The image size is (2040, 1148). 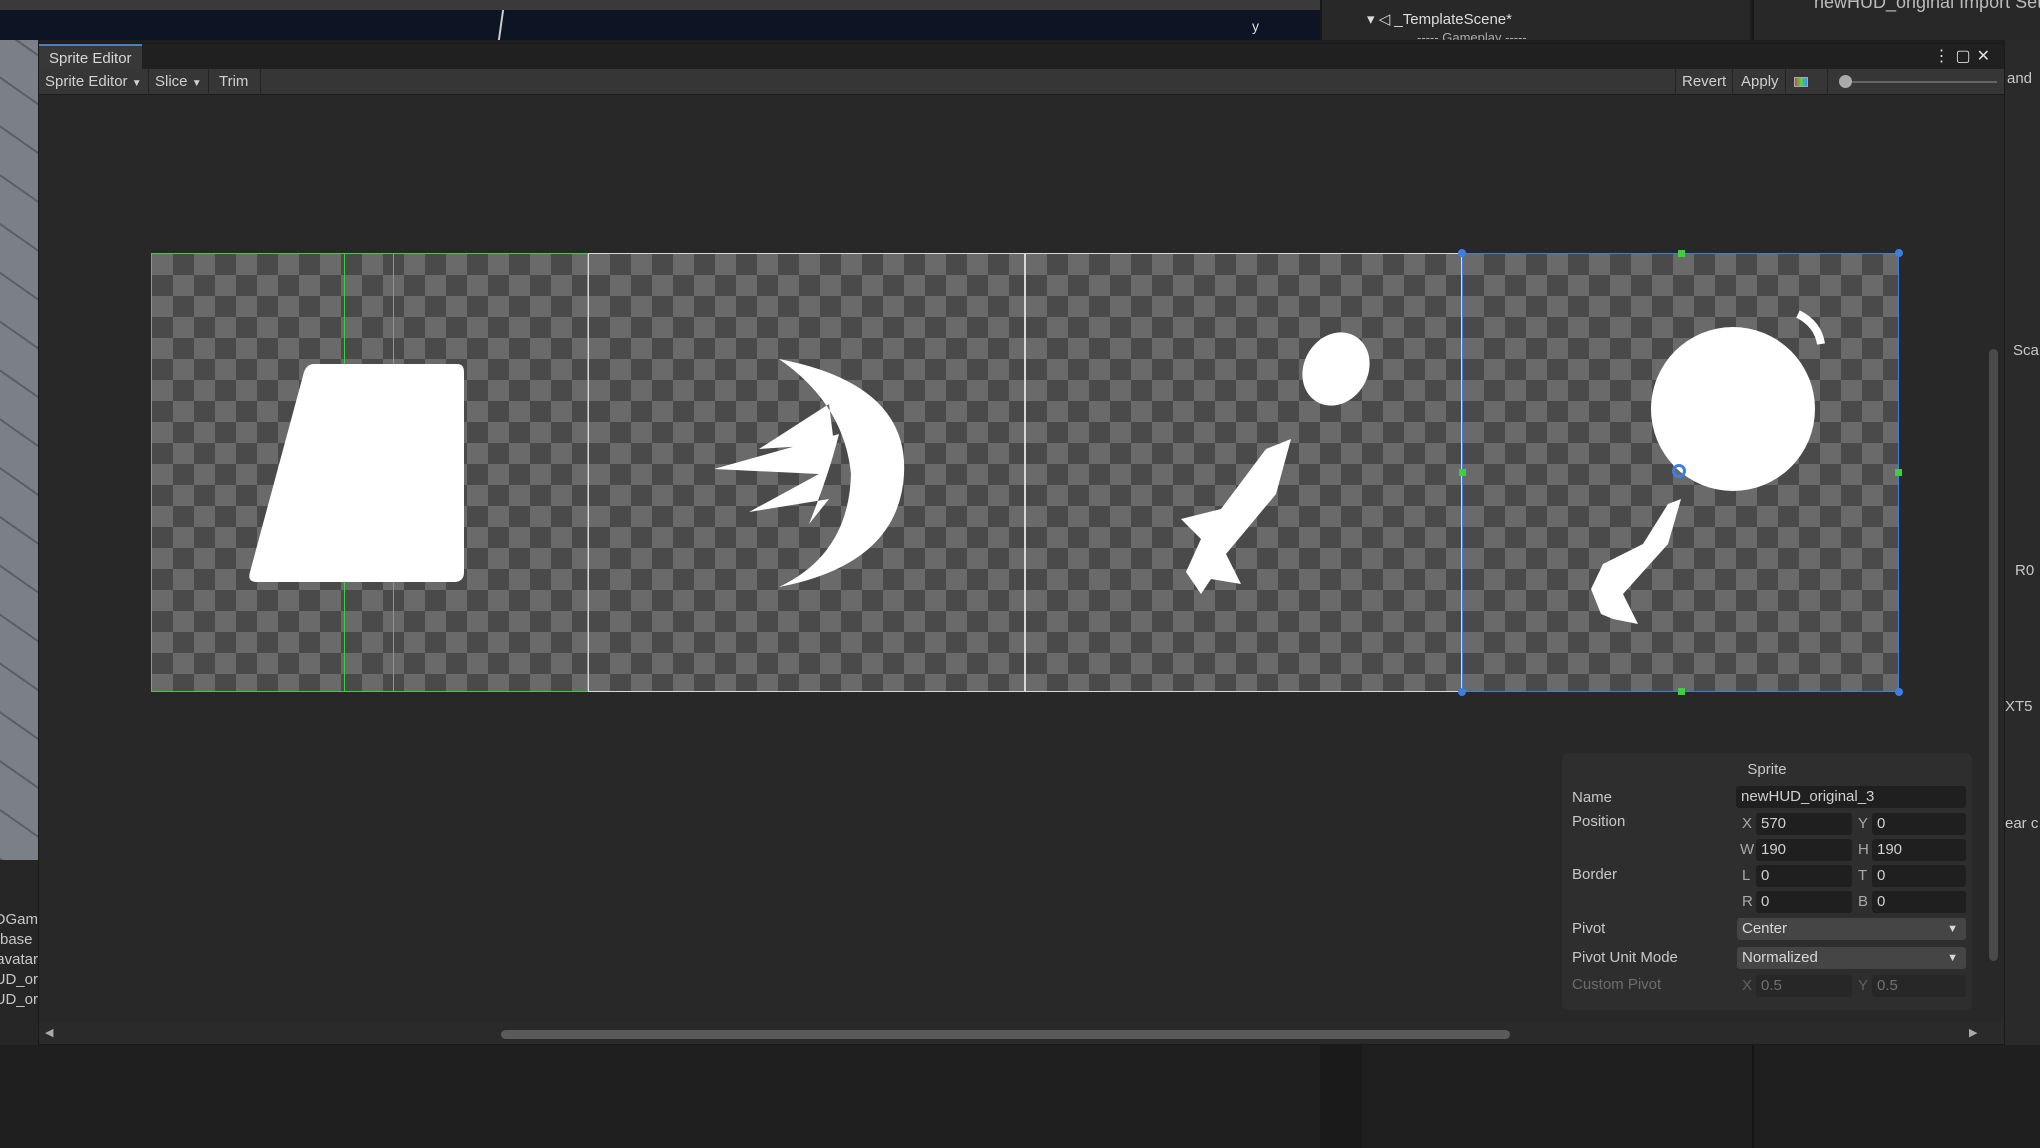 What do you see at coordinates (171, 81) in the screenshot?
I see `slice-label: Slice` at bounding box center [171, 81].